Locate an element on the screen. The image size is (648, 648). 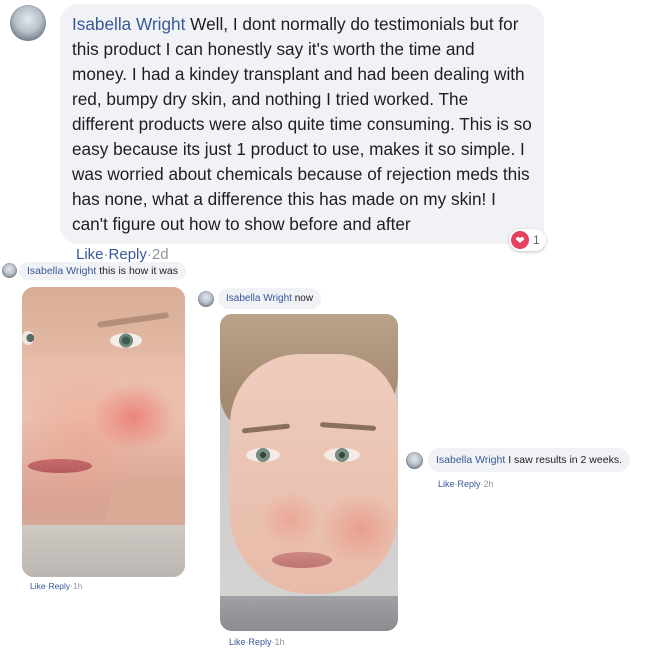
reply-bubble-before: Isabella Wright this is how it was is located at coordinates (102, 271).